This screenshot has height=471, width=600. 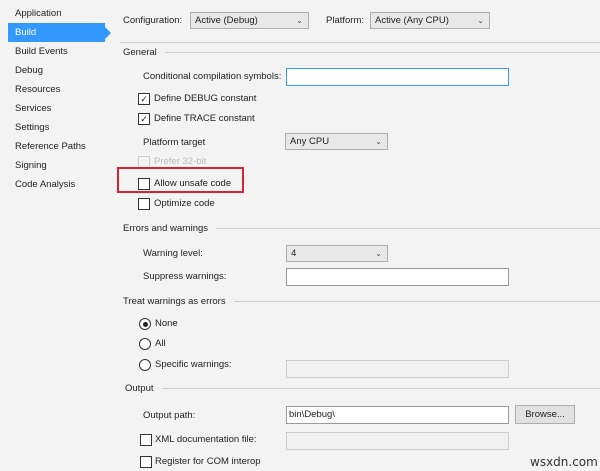 I want to click on sidebar-item-settings: Settings, so click(x=56, y=127).